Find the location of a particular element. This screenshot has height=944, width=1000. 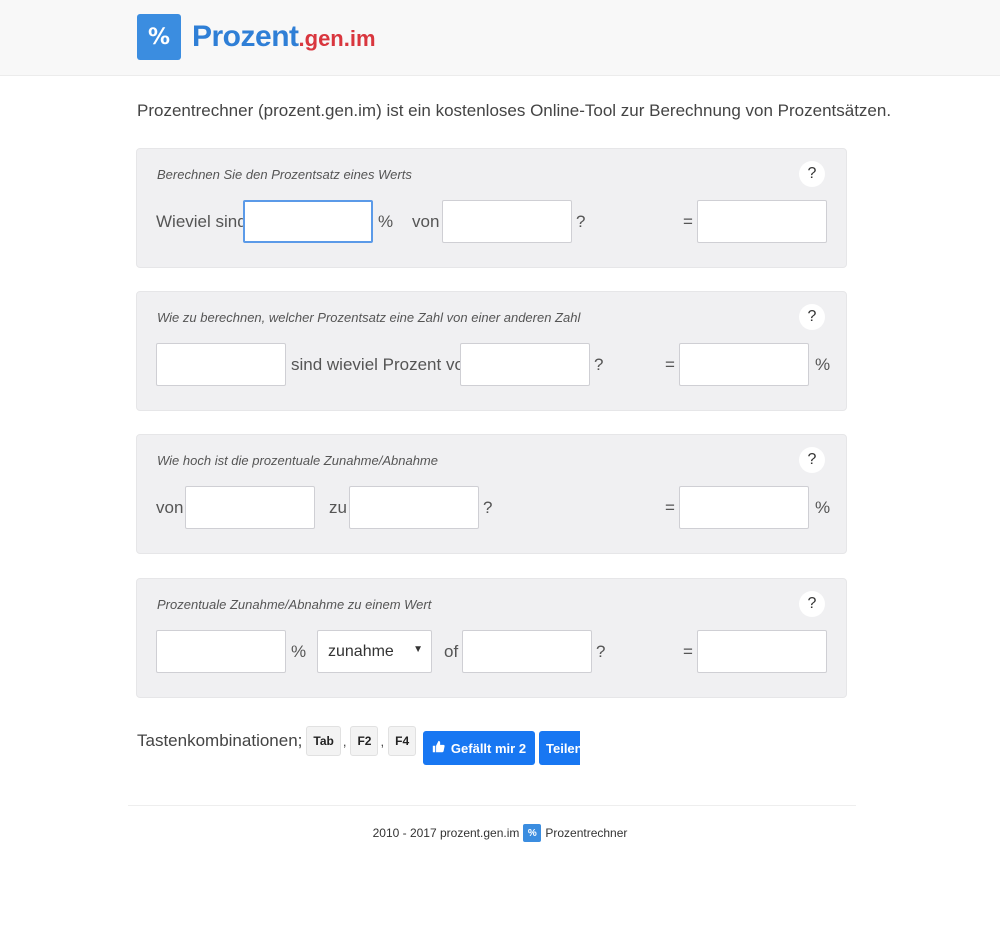

key-f2: F2 is located at coordinates (364, 741).